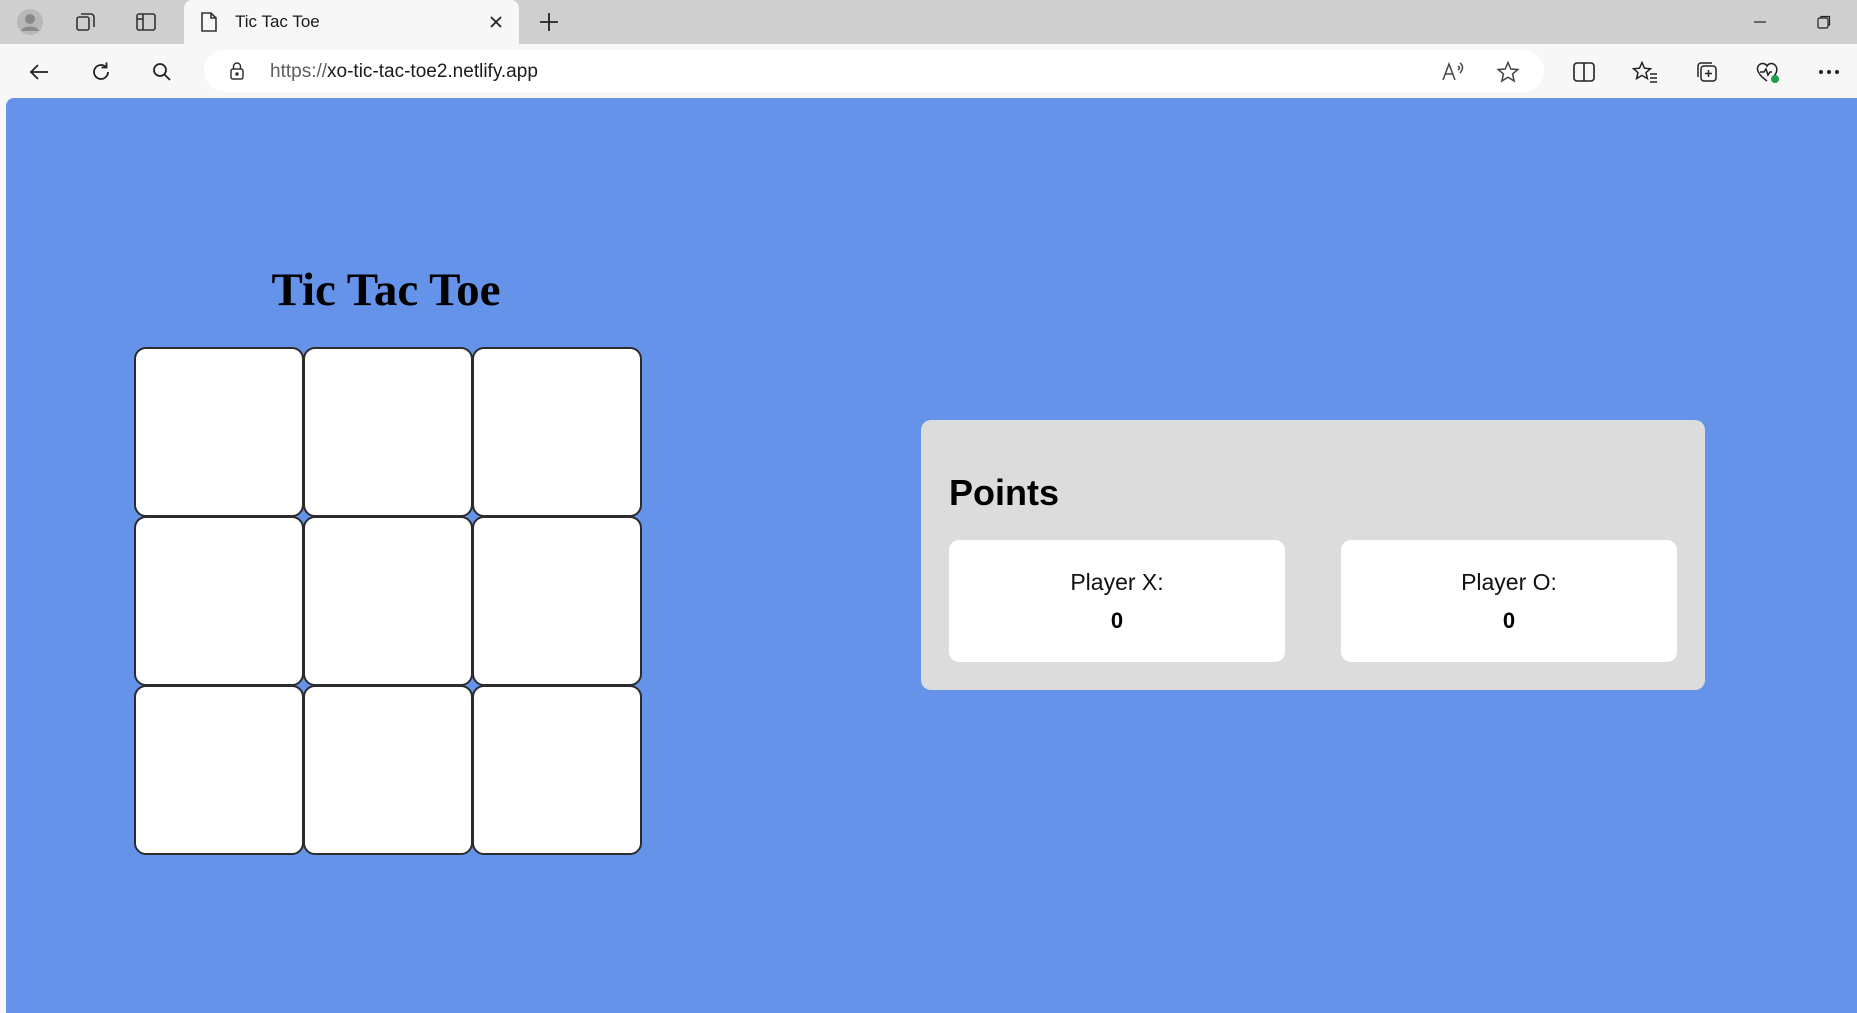  I want to click on minimize-window-icon, so click(1760, 22).